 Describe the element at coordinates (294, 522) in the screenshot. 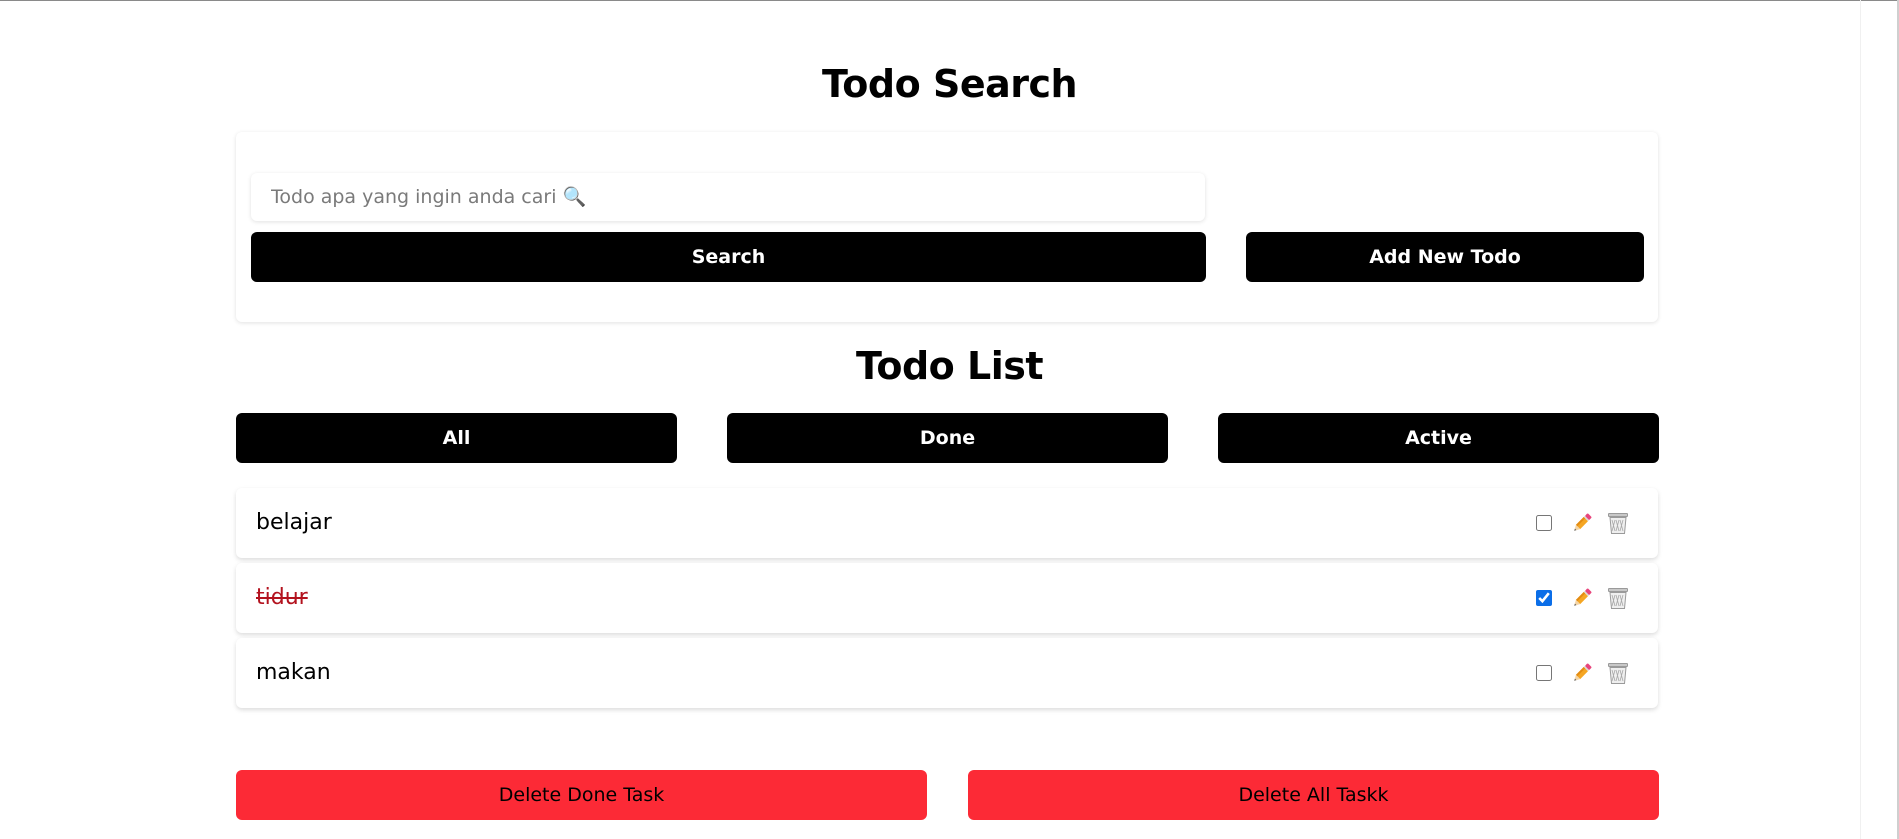

I see `todo-text: belajar` at that location.